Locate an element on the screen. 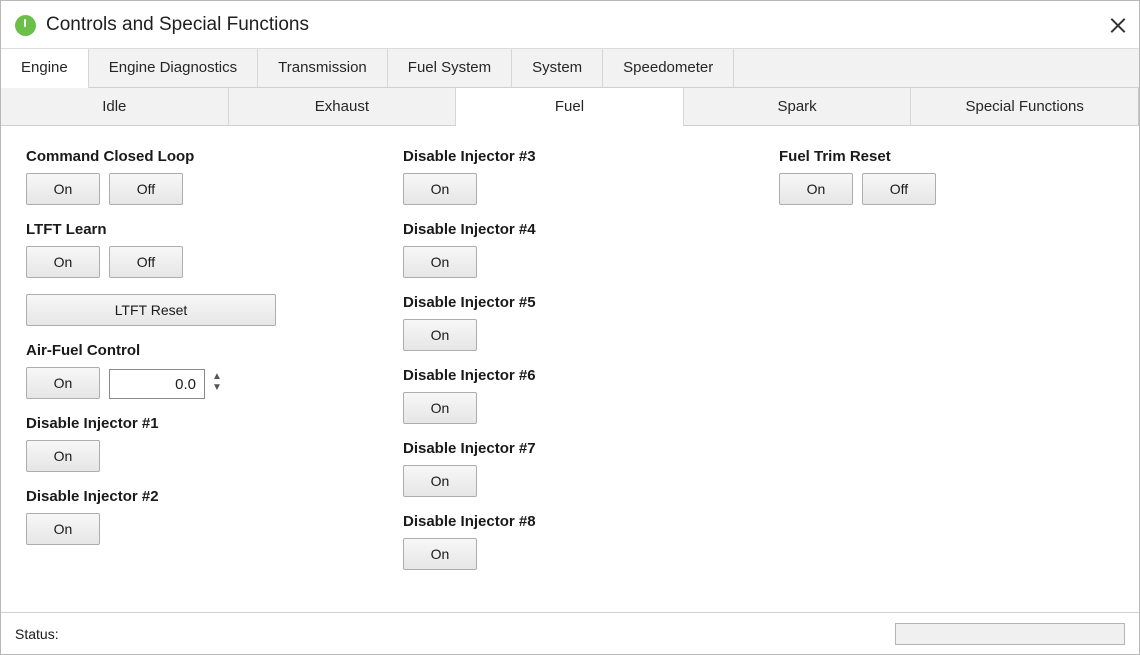 Image resolution: width=1140 pixels, height=655 pixels. ltft-learn-group: LTFT Learn On Off is located at coordinates (104, 249).